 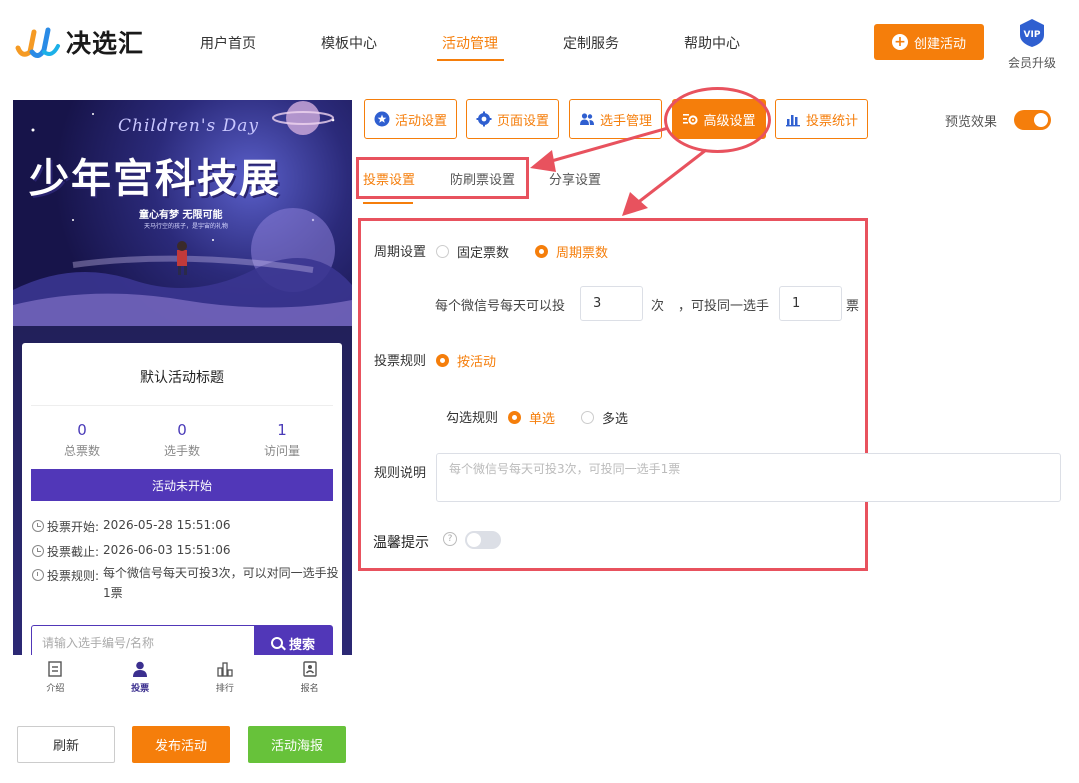 I want to click on info-icon, so click(x=38, y=575).